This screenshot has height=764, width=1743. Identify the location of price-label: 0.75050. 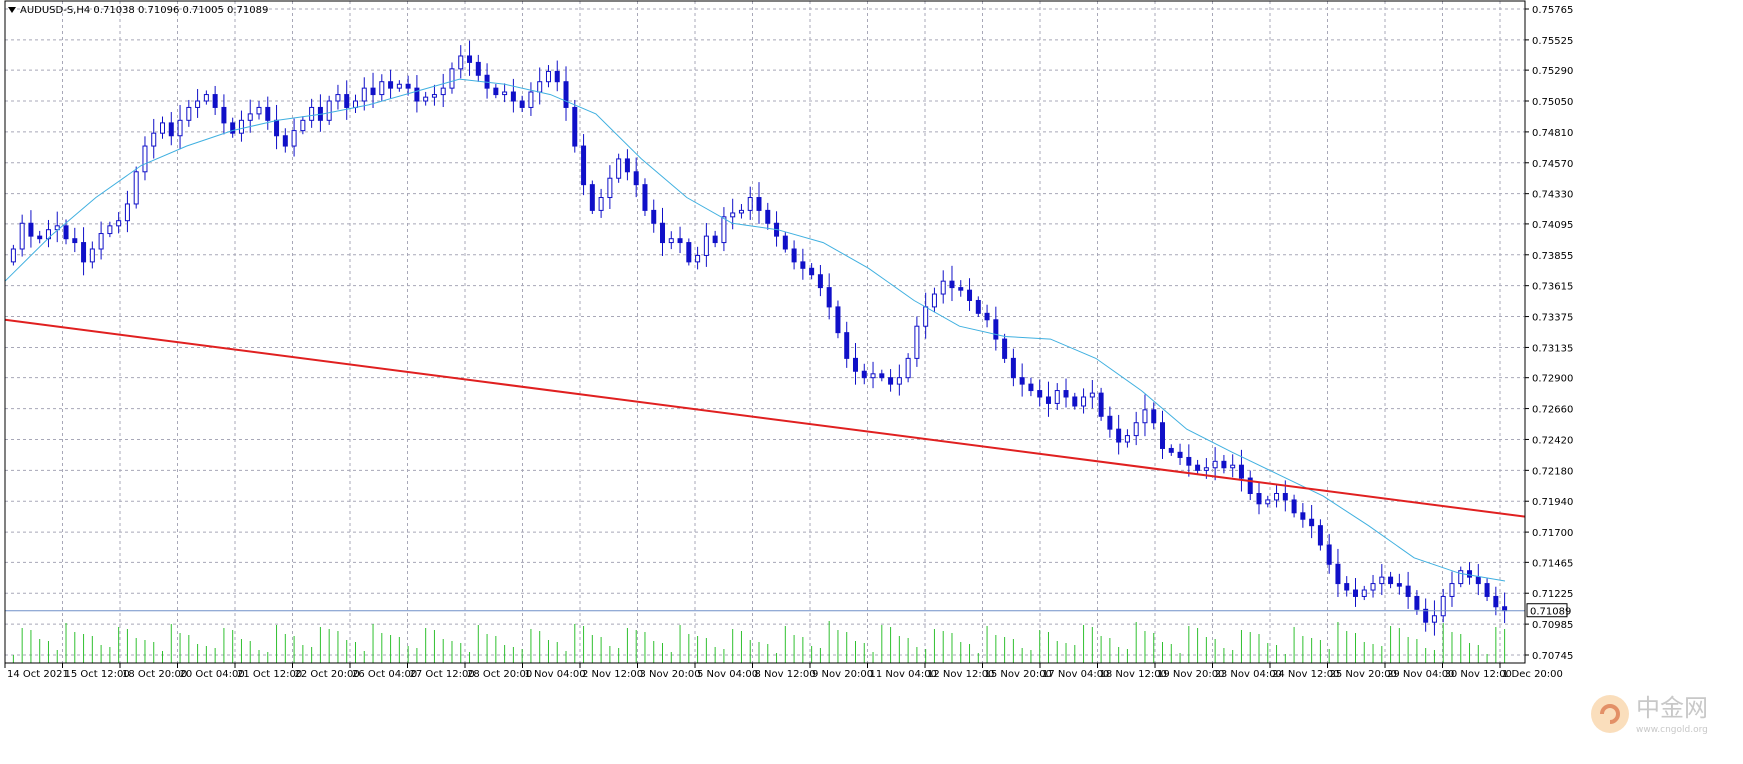
(1552, 102).